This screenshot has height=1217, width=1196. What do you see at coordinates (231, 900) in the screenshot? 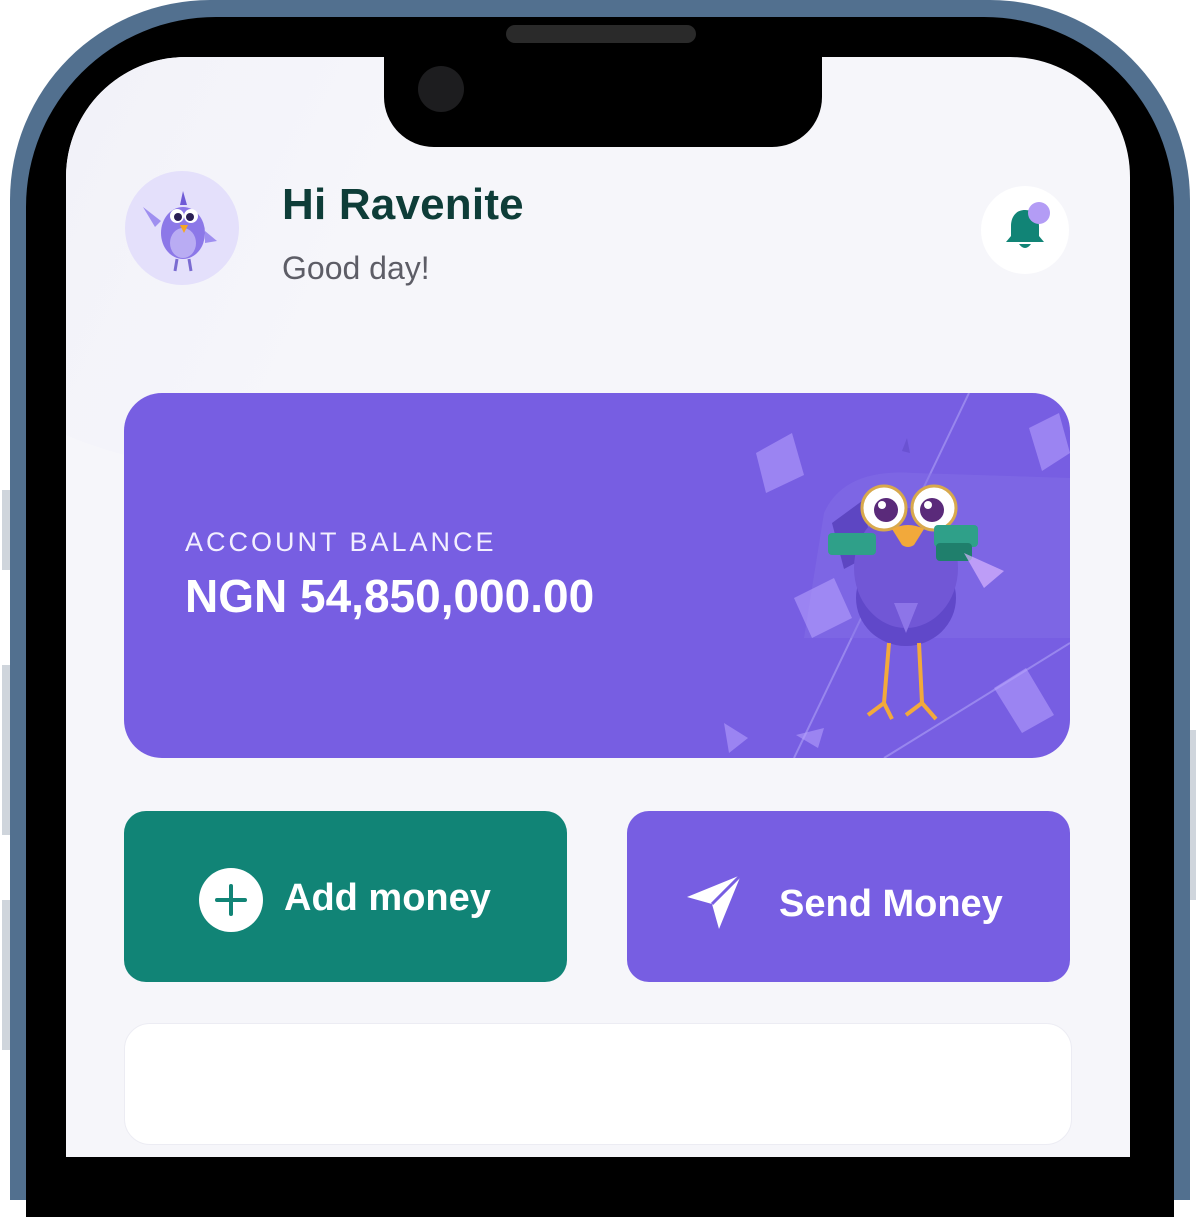
I see `plus-circle-icon` at bounding box center [231, 900].